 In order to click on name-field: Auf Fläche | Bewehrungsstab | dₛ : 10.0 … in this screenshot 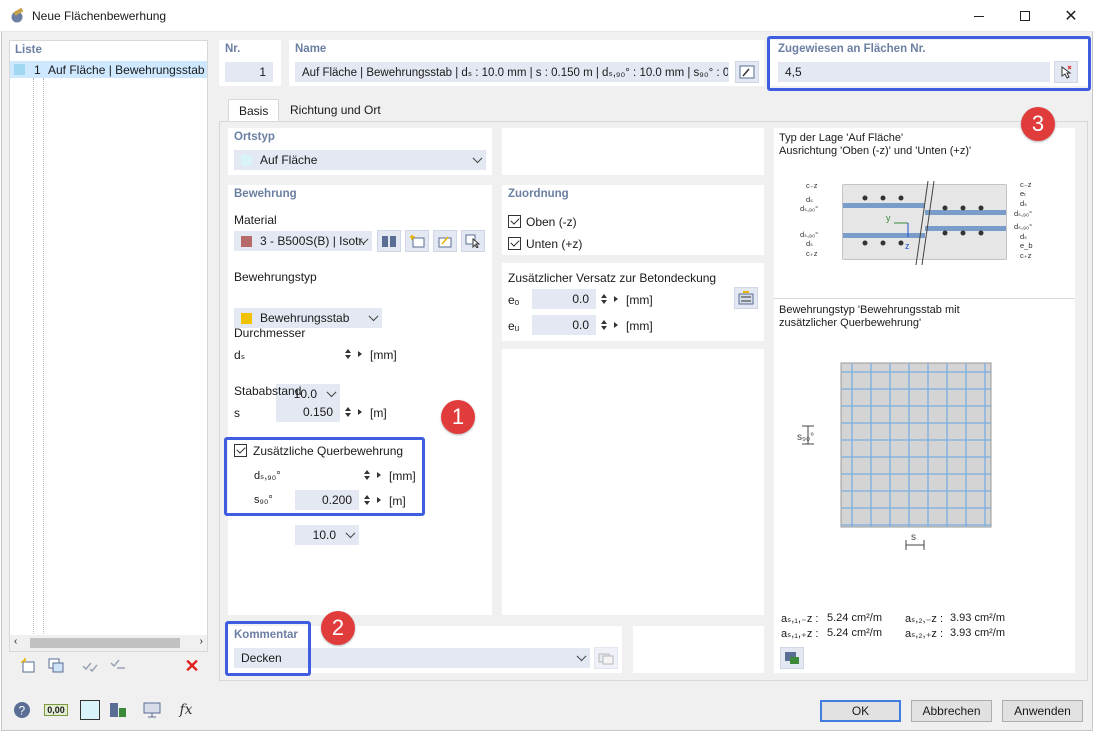, I will do `click(512, 72)`.